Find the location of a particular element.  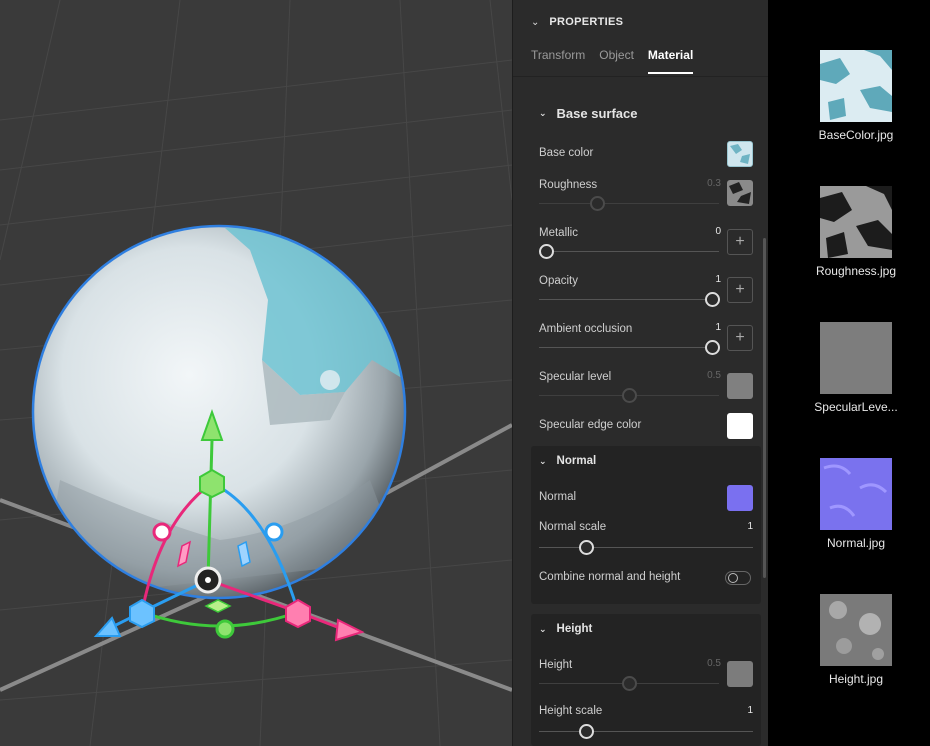

specular-level-texture-swatch is located at coordinates (740, 386).